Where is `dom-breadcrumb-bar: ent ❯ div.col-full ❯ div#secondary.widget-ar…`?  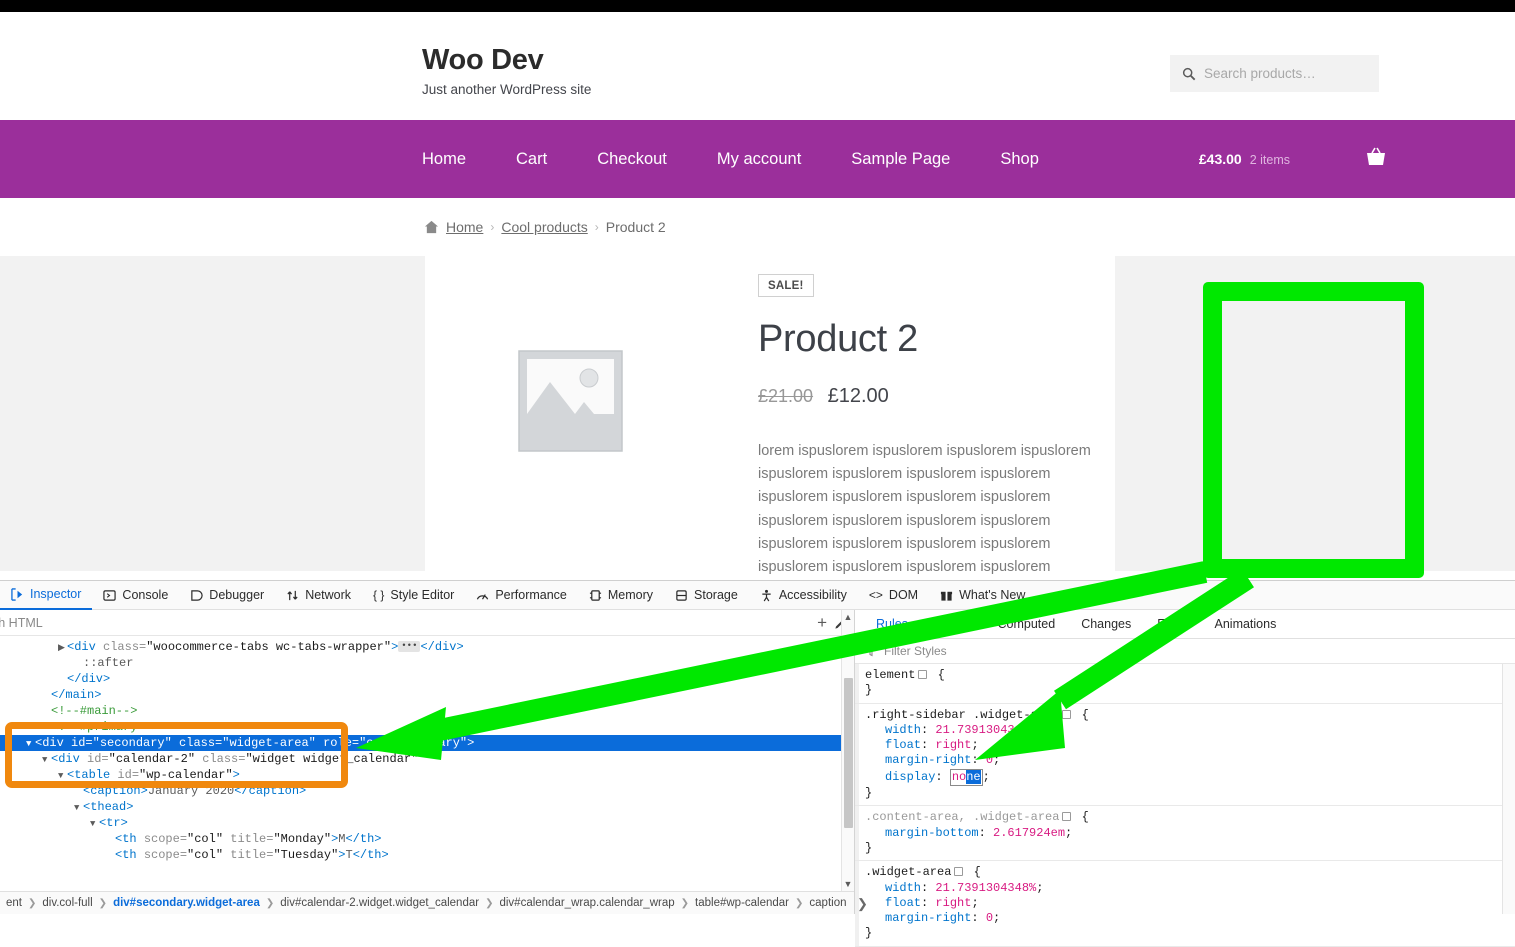
dom-breadcrumb-bar: ent ❯ div.col-full ❯ div#secondary.widget-ar… is located at coordinates (427, 902).